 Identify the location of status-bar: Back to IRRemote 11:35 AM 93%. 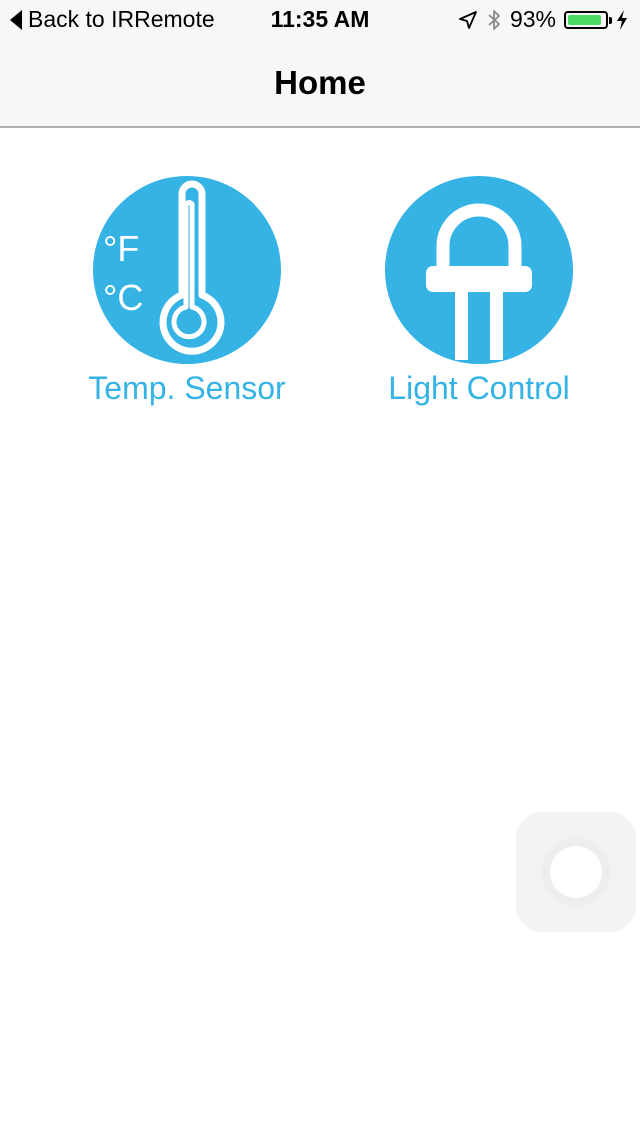
(320, 20).